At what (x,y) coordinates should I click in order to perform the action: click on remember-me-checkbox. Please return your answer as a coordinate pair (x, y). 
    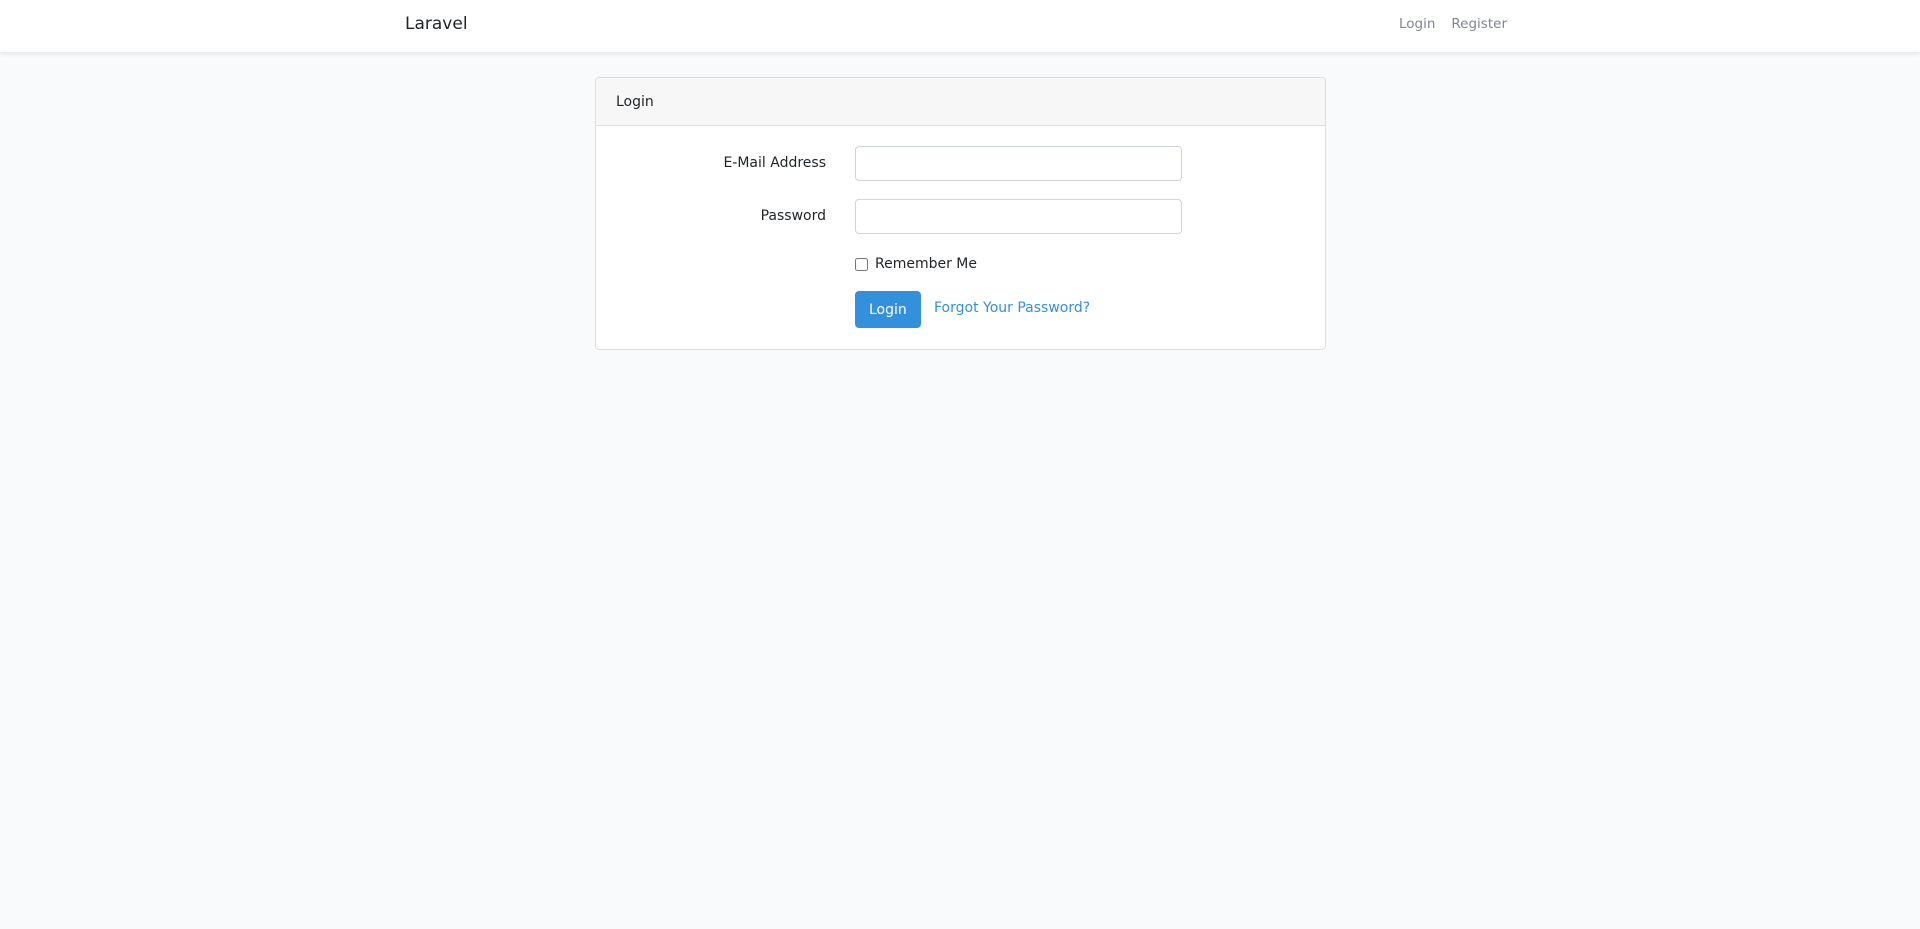
    Looking at the image, I should click on (861, 264).